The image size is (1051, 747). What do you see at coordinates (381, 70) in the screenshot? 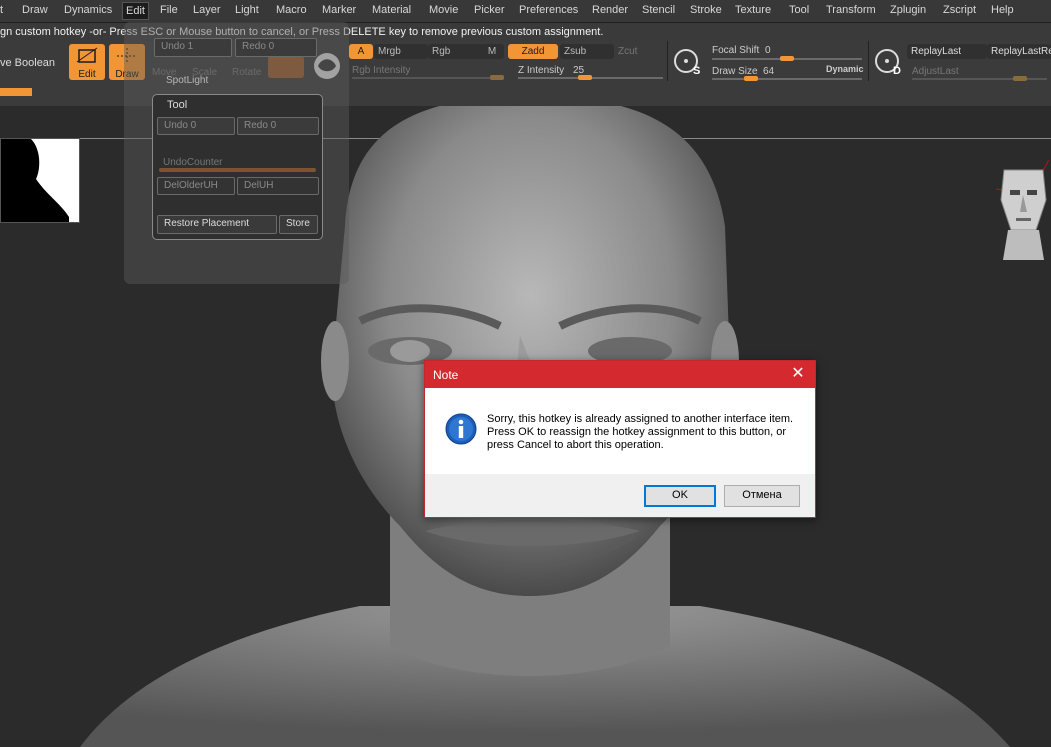
I see `rgb-intensity-label: Rgb Intensity` at bounding box center [381, 70].